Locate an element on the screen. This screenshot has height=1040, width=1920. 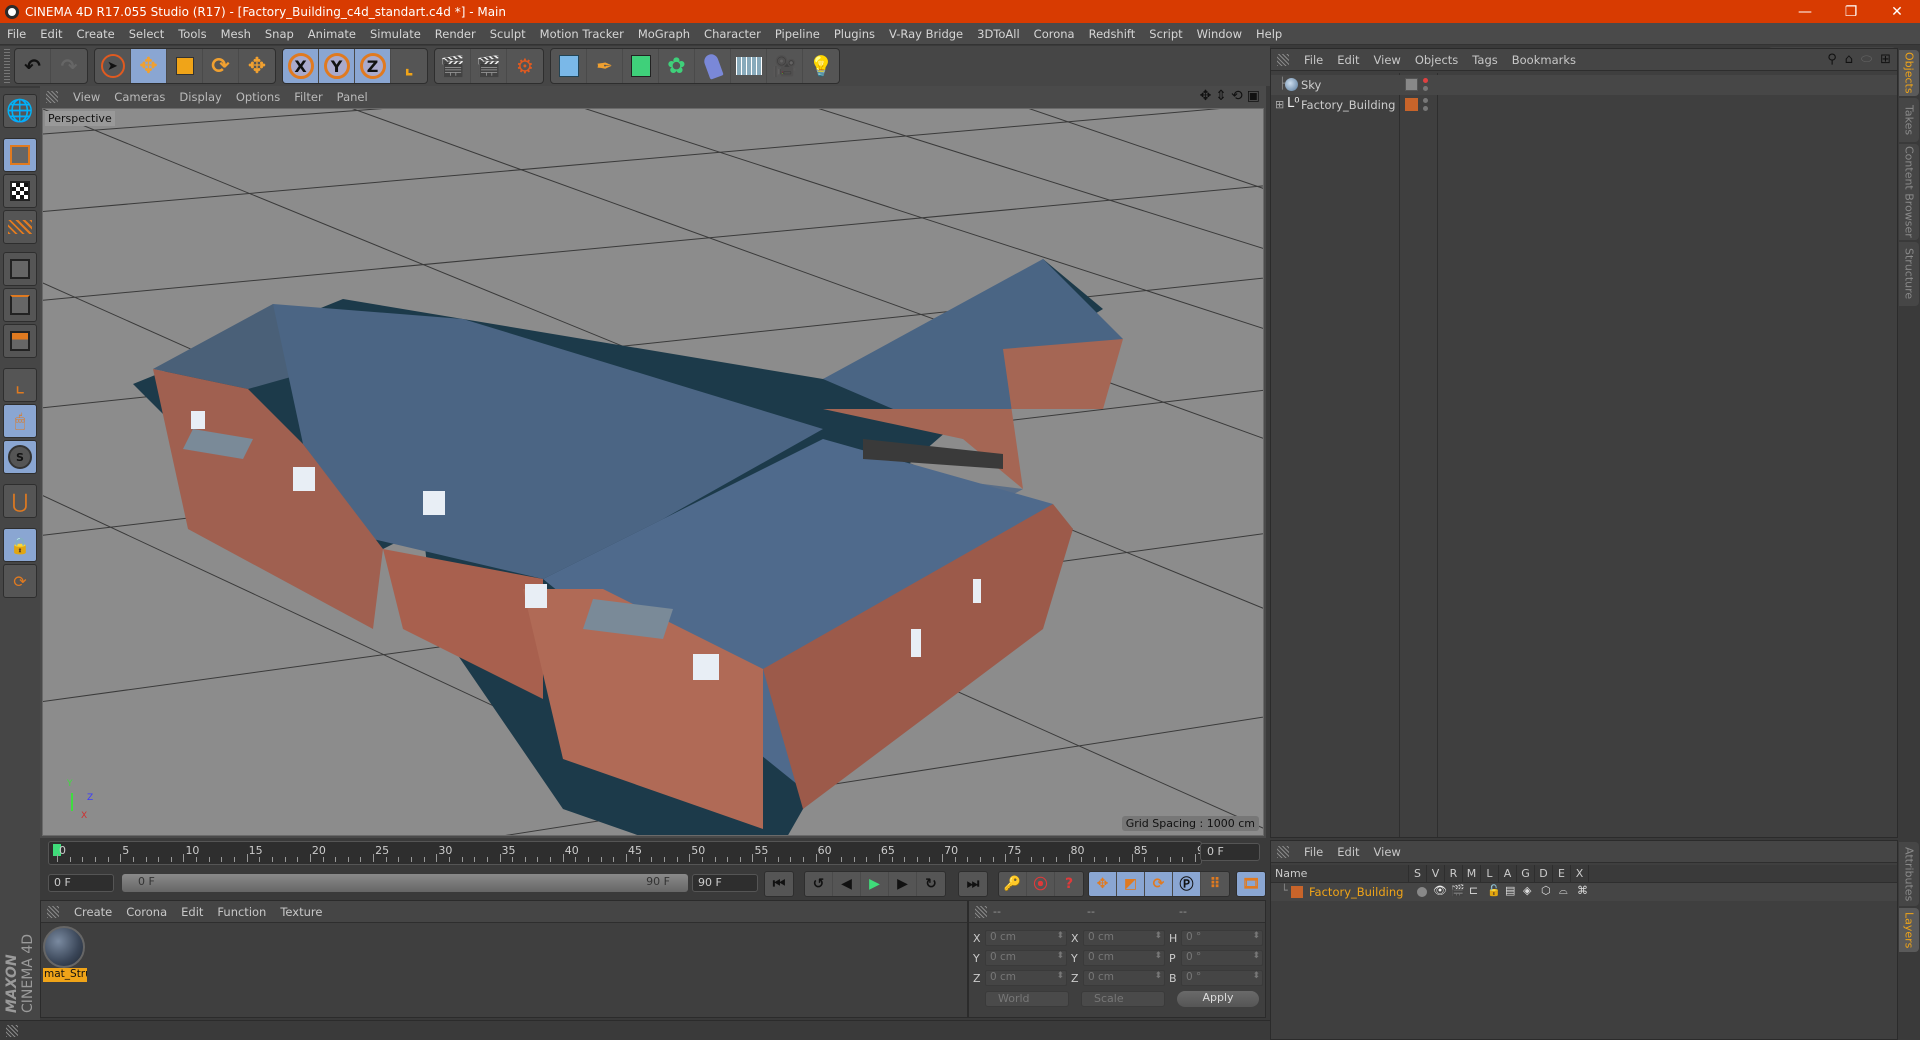
restore-button: ❐ is located at coordinates (1851, 11).